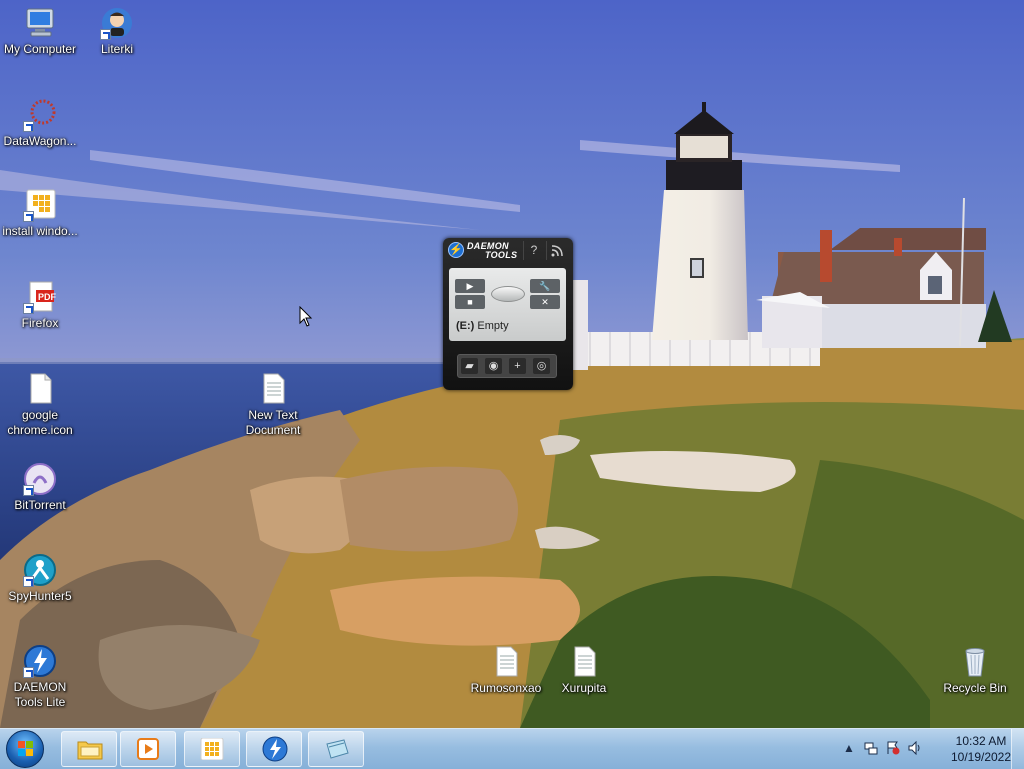  Describe the element at coordinates (541, 366) in the screenshot. I see `remove-drive-icon: ◎` at that location.